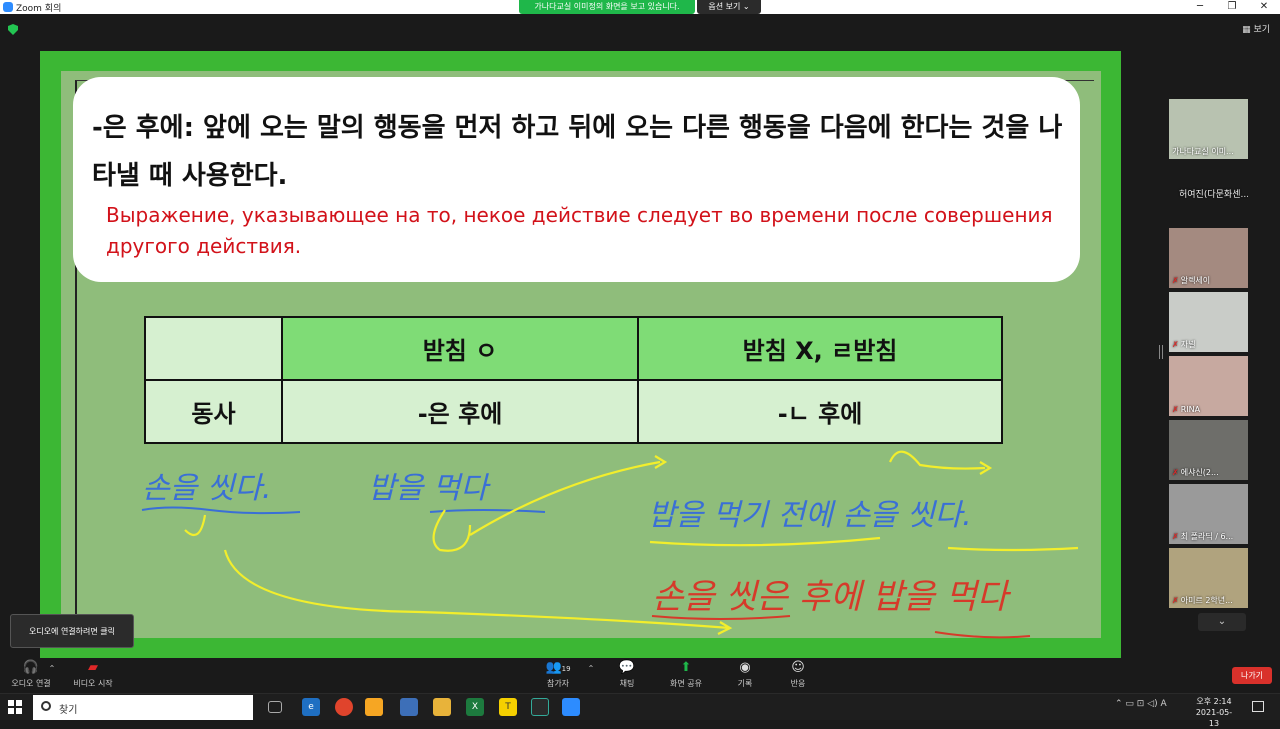 The image size is (1280, 729). I want to click on kakaotalk-icon: T, so click(508, 707).